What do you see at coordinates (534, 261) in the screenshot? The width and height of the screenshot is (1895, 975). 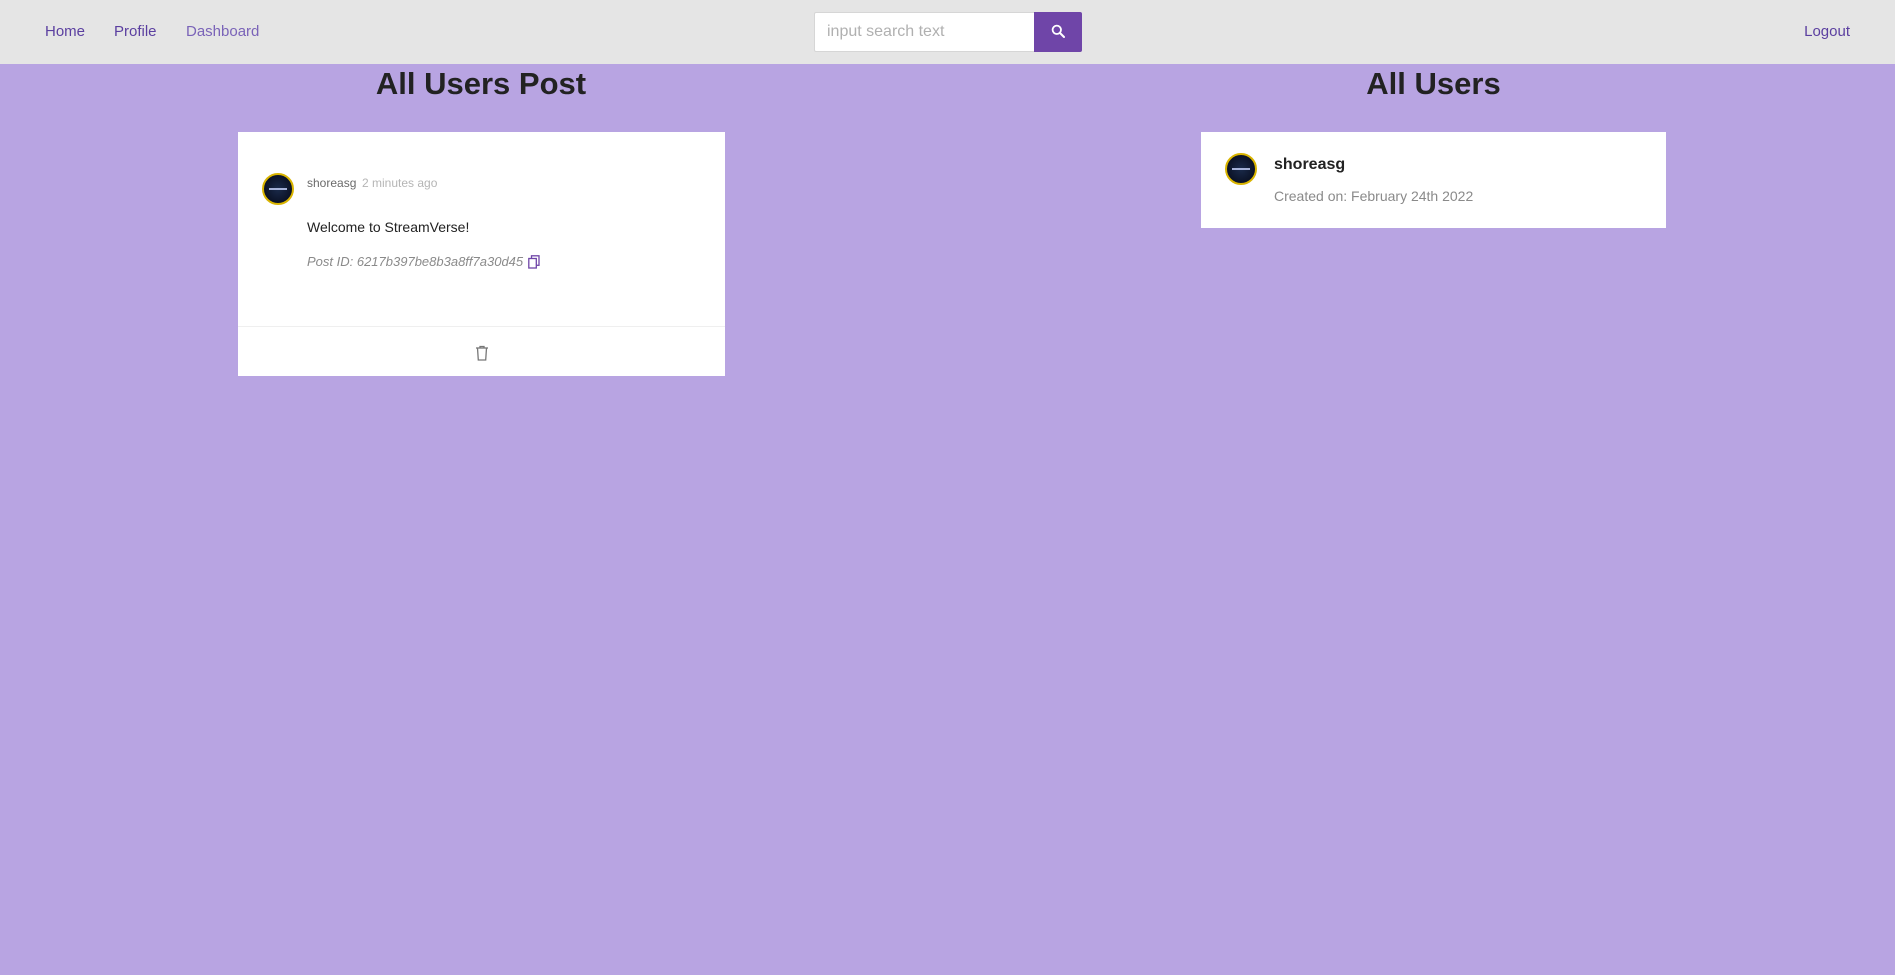 I see `copy-icon` at bounding box center [534, 261].